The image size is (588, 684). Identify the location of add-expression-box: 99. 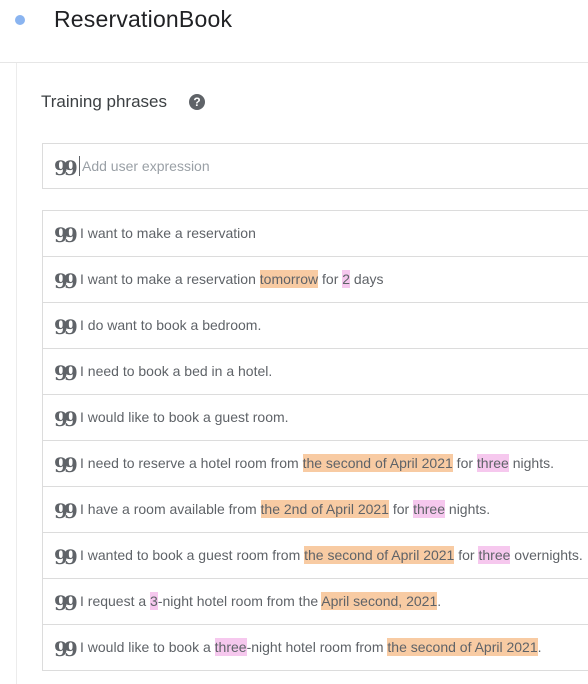
(315, 166).